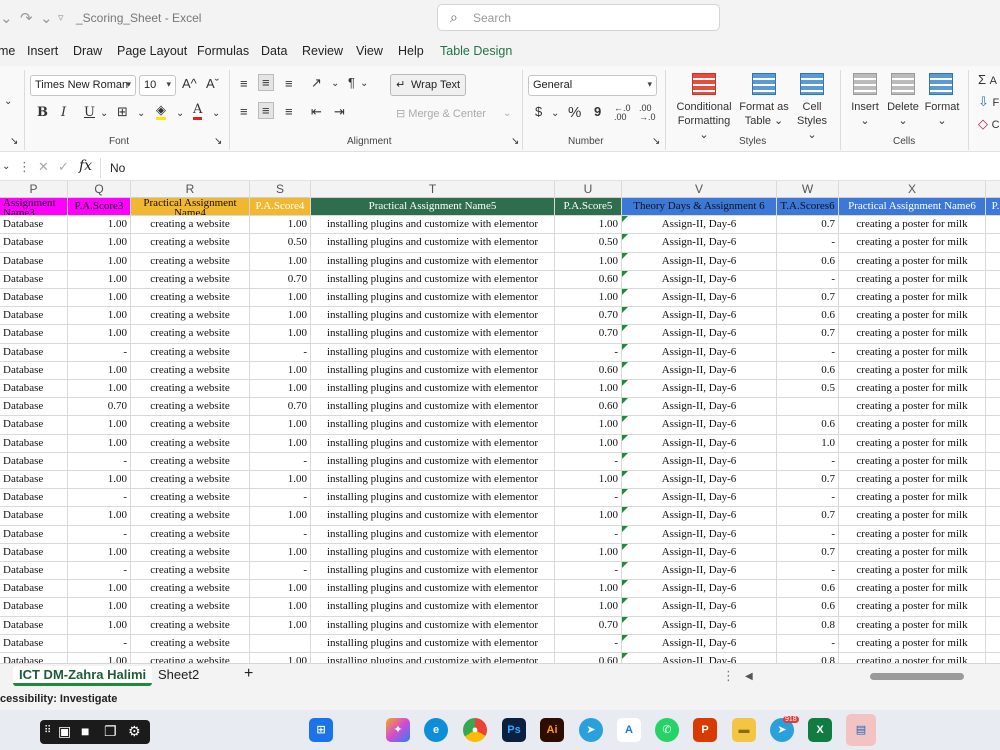  Describe the element at coordinates (289, 111) in the screenshot. I see `align-right-icon: ≡` at that location.